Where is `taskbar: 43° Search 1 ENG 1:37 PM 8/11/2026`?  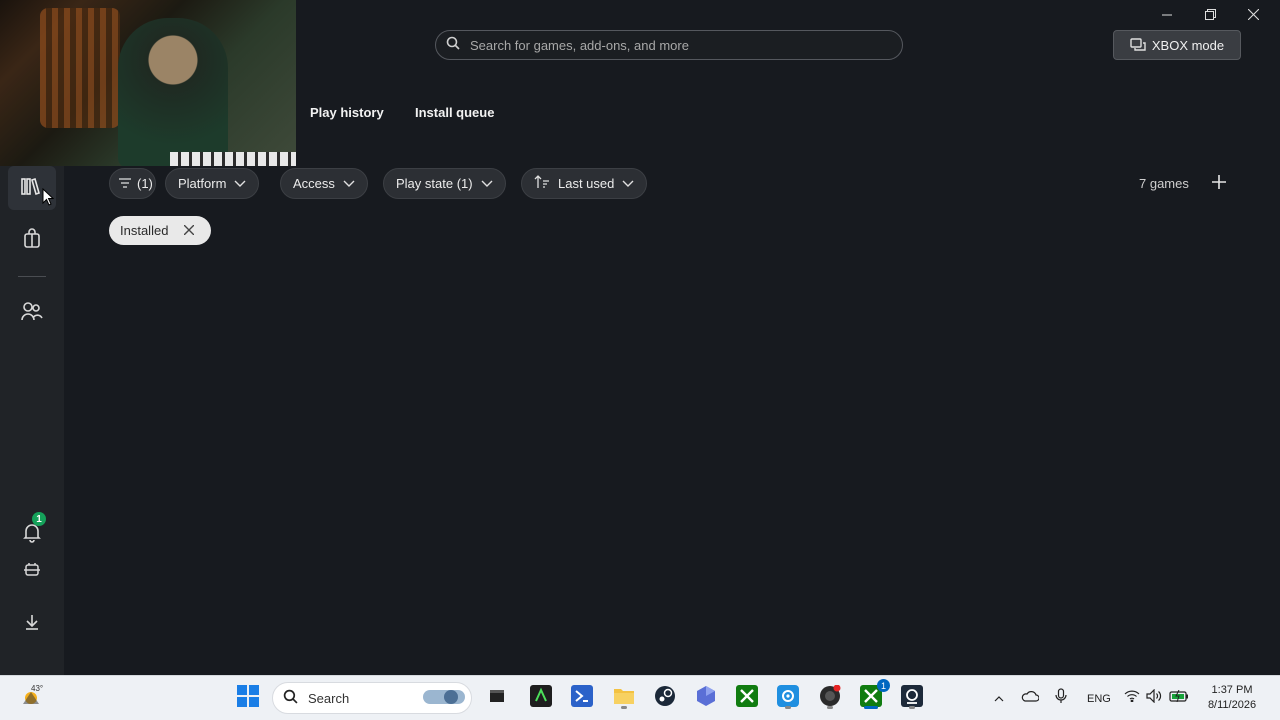 taskbar: 43° Search 1 ENG 1:37 PM 8/11/2026 is located at coordinates (640, 697).